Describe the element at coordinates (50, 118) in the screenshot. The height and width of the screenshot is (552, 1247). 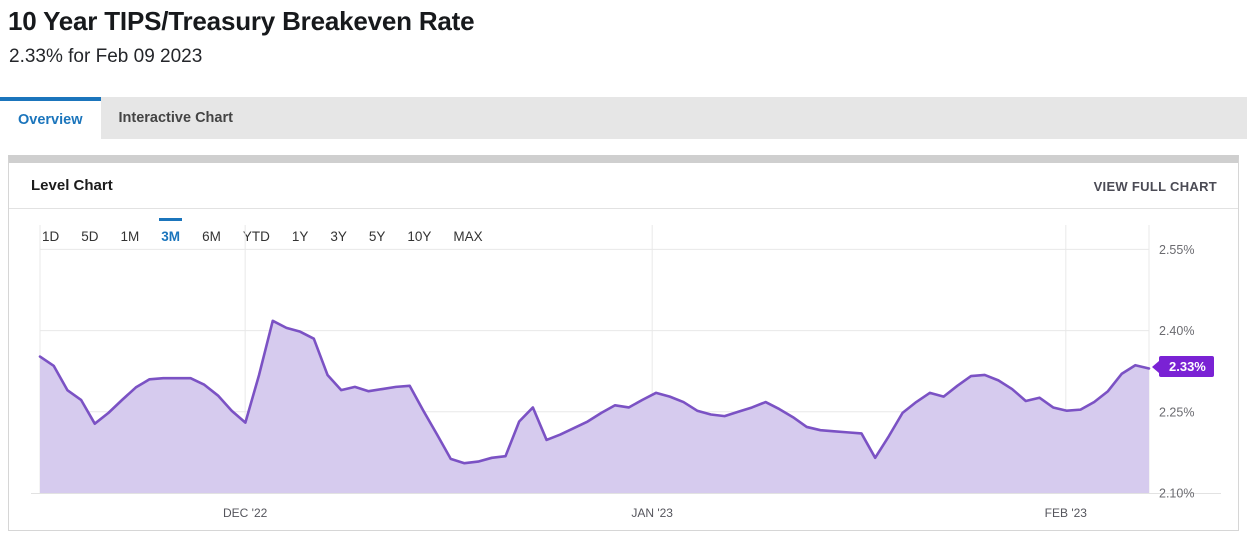
I see `tab-overview: Overview` at that location.